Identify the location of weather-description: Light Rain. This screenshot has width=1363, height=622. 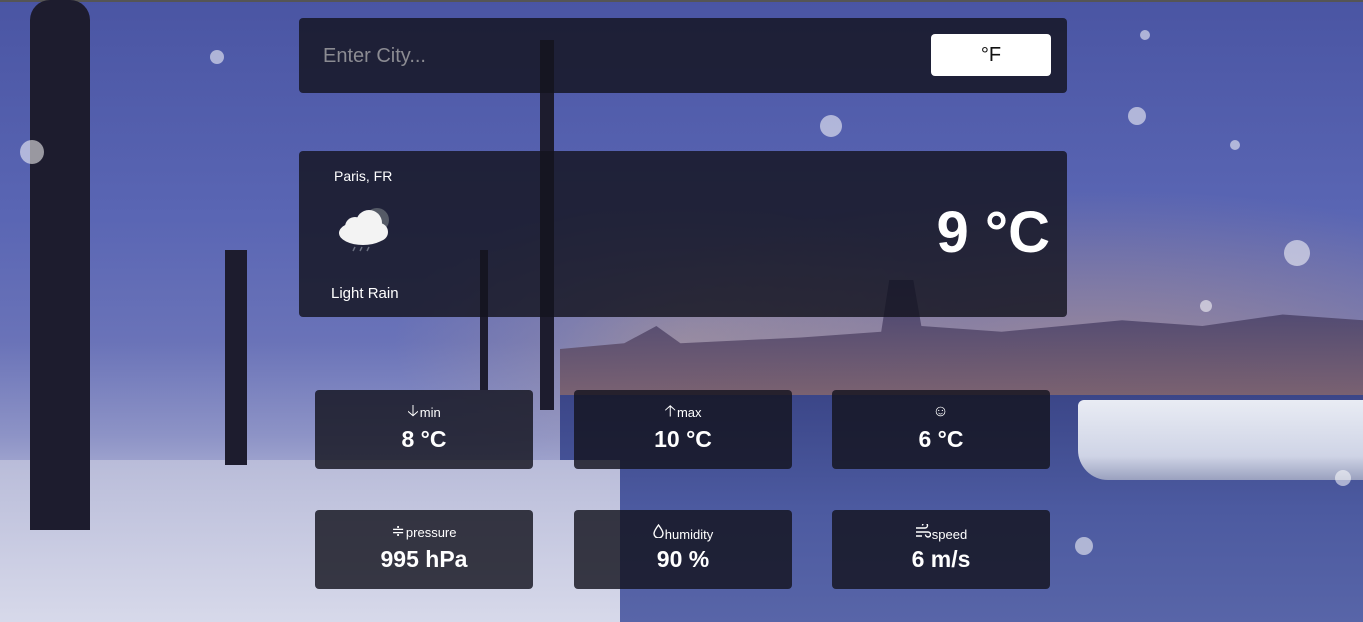
(365, 293).